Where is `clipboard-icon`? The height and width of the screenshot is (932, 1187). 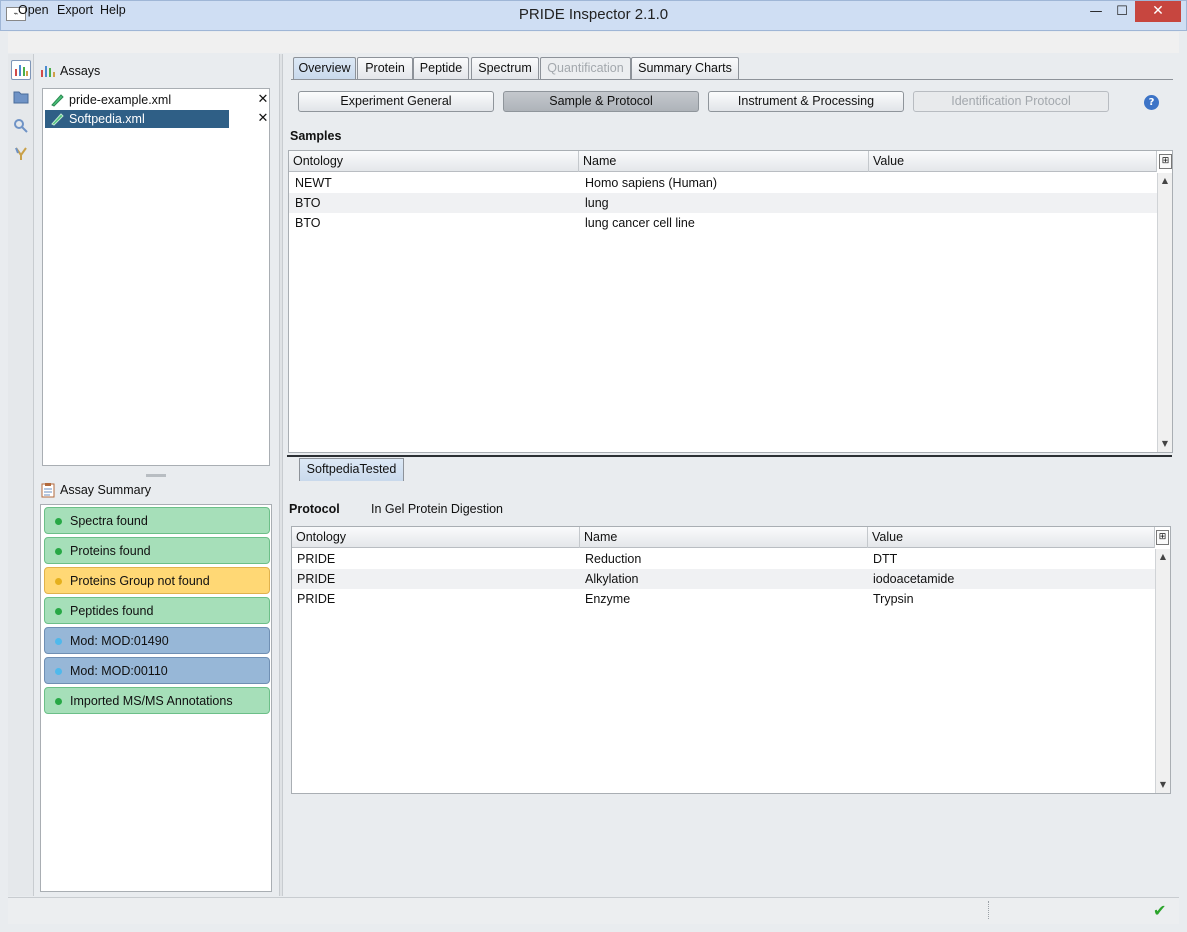 clipboard-icon is located at coordinates (48, 490).